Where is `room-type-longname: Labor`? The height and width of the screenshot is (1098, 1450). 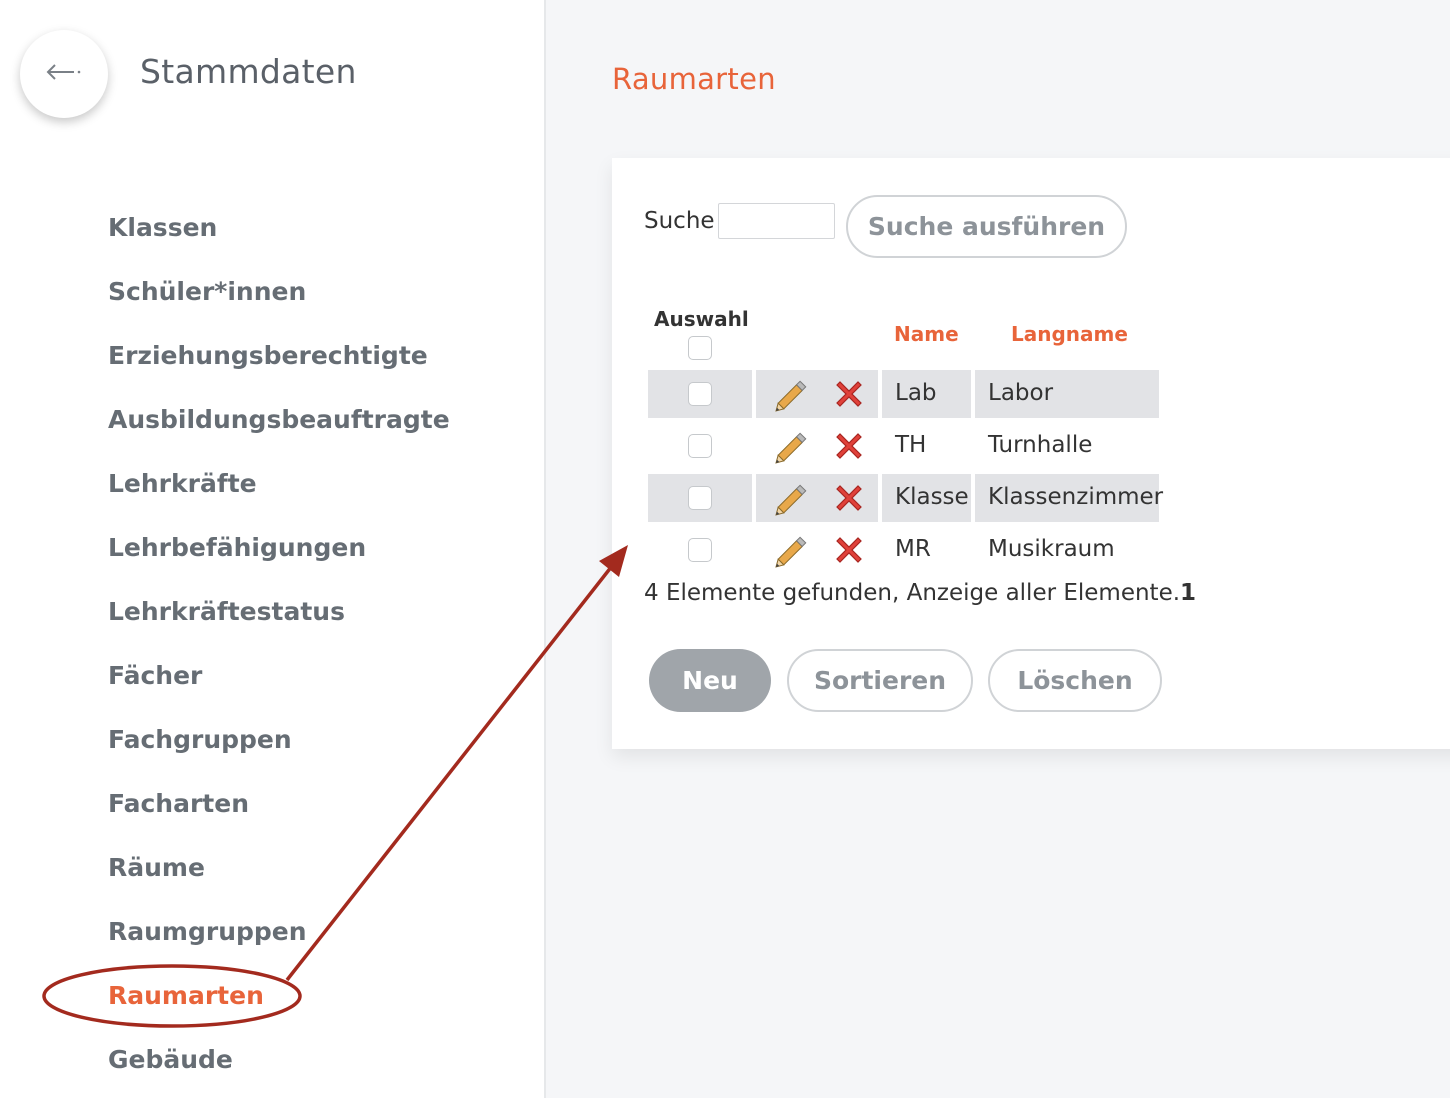
room-type-longname: Labor is located at coordinates (1021, 393).